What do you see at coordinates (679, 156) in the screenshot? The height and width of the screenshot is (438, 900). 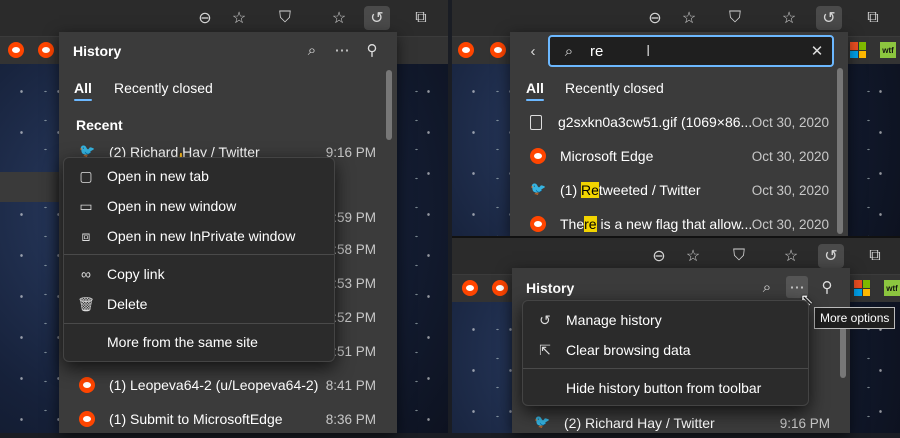 I see `history-row: Microsoft Edge Oct 30, 2020` at bounding box center [679, 156].